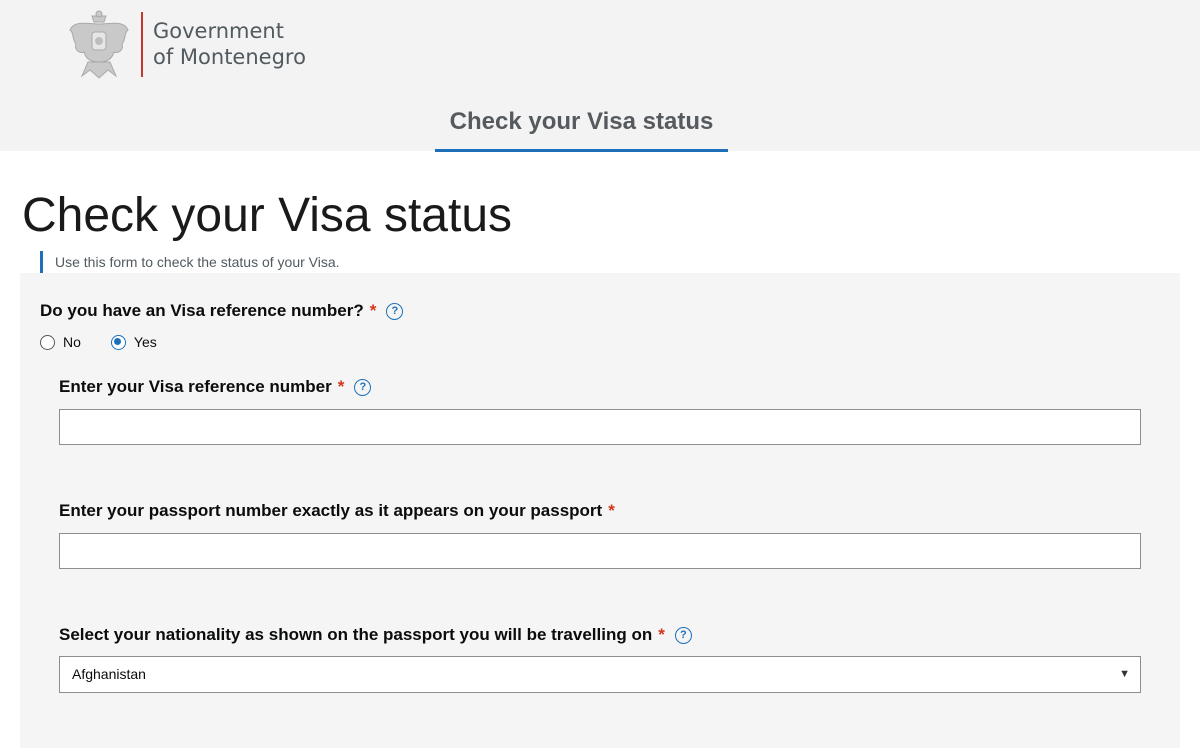 The image size is (1200, 748). I want to click on has-reference-question: Do you have an Visa reference number? *?, so click(222, 311).